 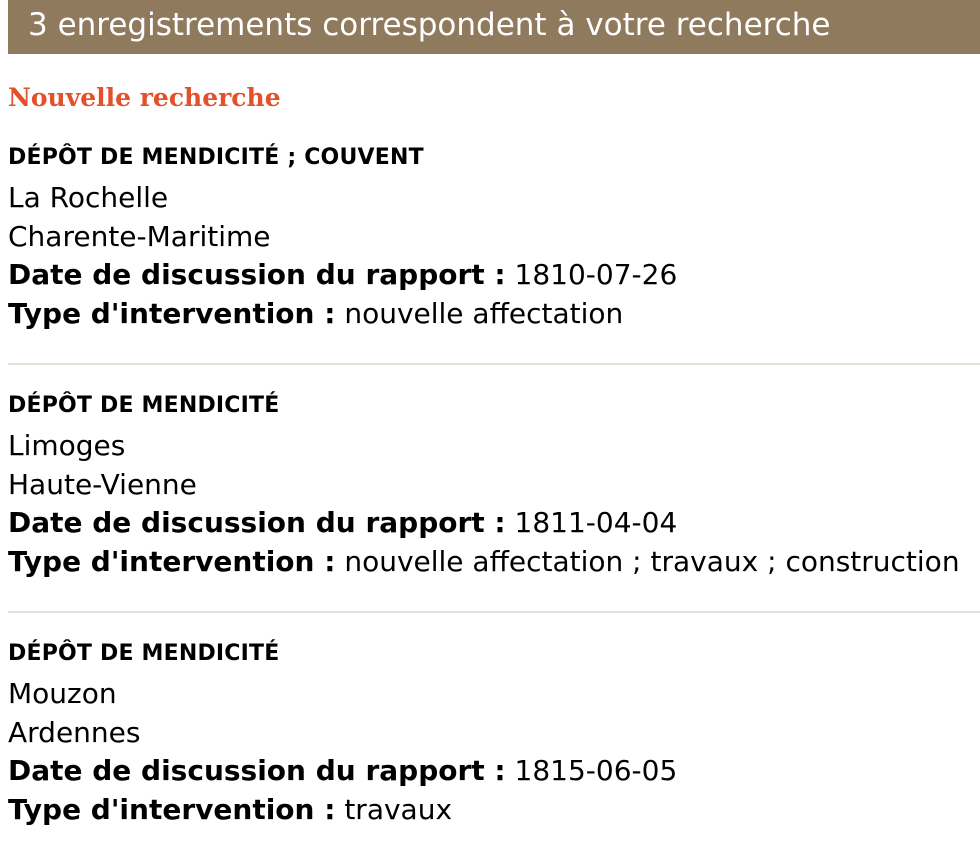 I want to click on record-city: La Rochelle, so click(x=88, y=197).